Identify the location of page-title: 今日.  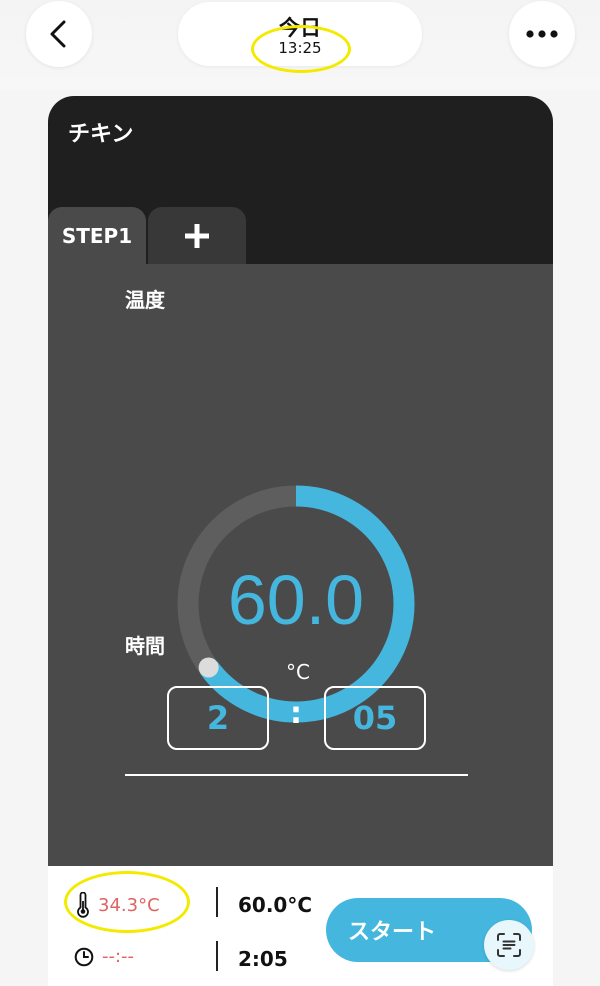
(300, 28).